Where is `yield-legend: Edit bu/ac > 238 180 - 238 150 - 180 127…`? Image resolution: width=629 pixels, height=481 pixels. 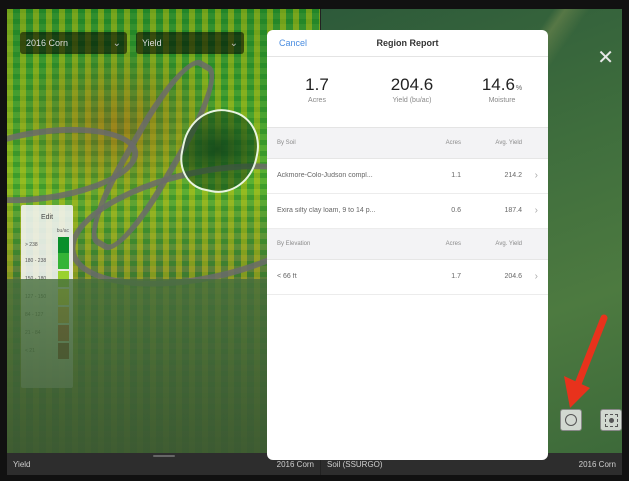 yield-legend: Edit bu/ac > 238 180 - 238 150 - 180 127… is located at coordinates (47, 296).